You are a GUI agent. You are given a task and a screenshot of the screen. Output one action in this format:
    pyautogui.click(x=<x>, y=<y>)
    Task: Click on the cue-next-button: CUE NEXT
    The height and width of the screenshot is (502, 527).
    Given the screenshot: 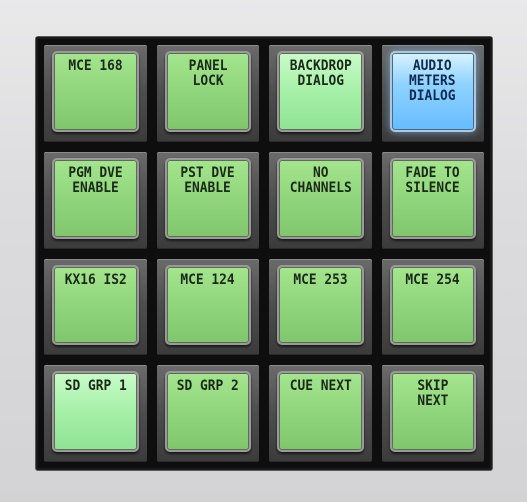 What is the action you would take?
    pyautogui.click(x=320, y=411)
    